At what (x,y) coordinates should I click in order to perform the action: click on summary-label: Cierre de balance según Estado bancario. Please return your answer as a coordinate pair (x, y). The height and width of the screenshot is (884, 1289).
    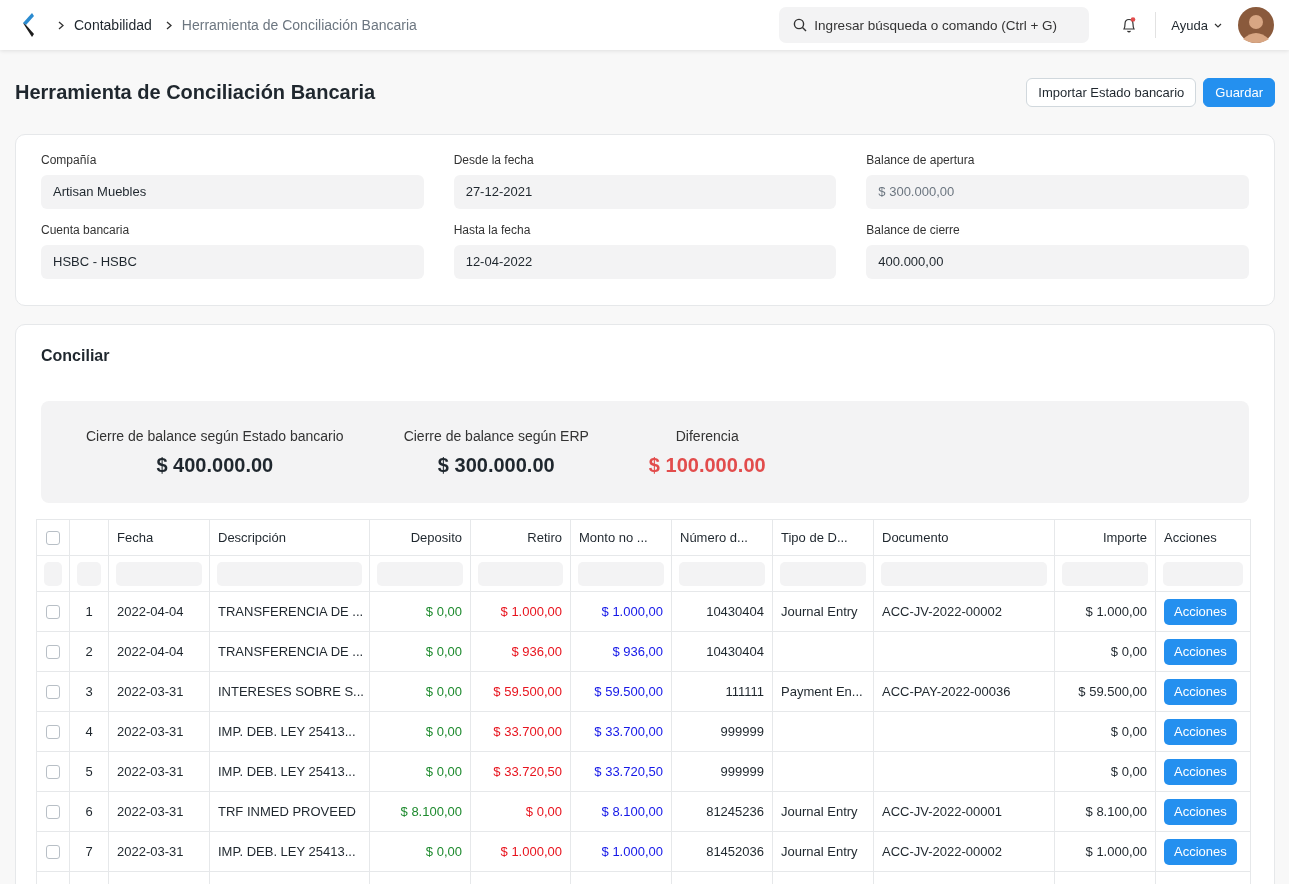
    Looking at the image, I should click on (215, 435).